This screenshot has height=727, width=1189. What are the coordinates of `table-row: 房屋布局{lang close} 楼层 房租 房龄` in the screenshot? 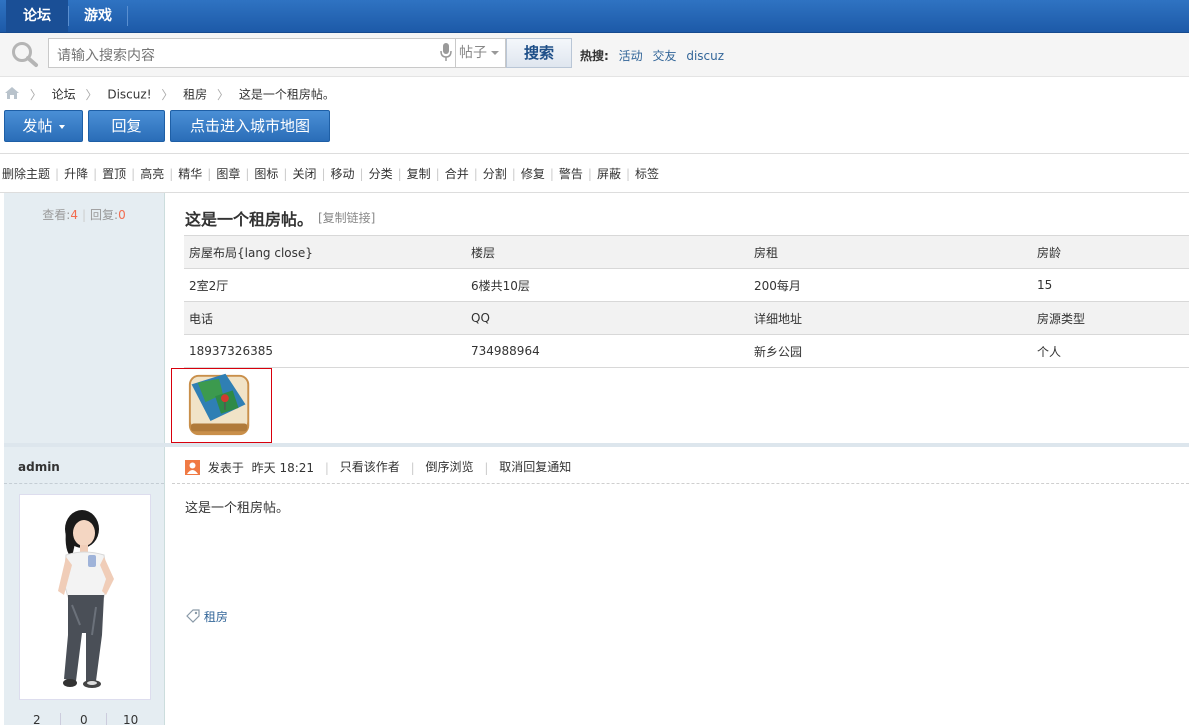 It's located at (686, 252).